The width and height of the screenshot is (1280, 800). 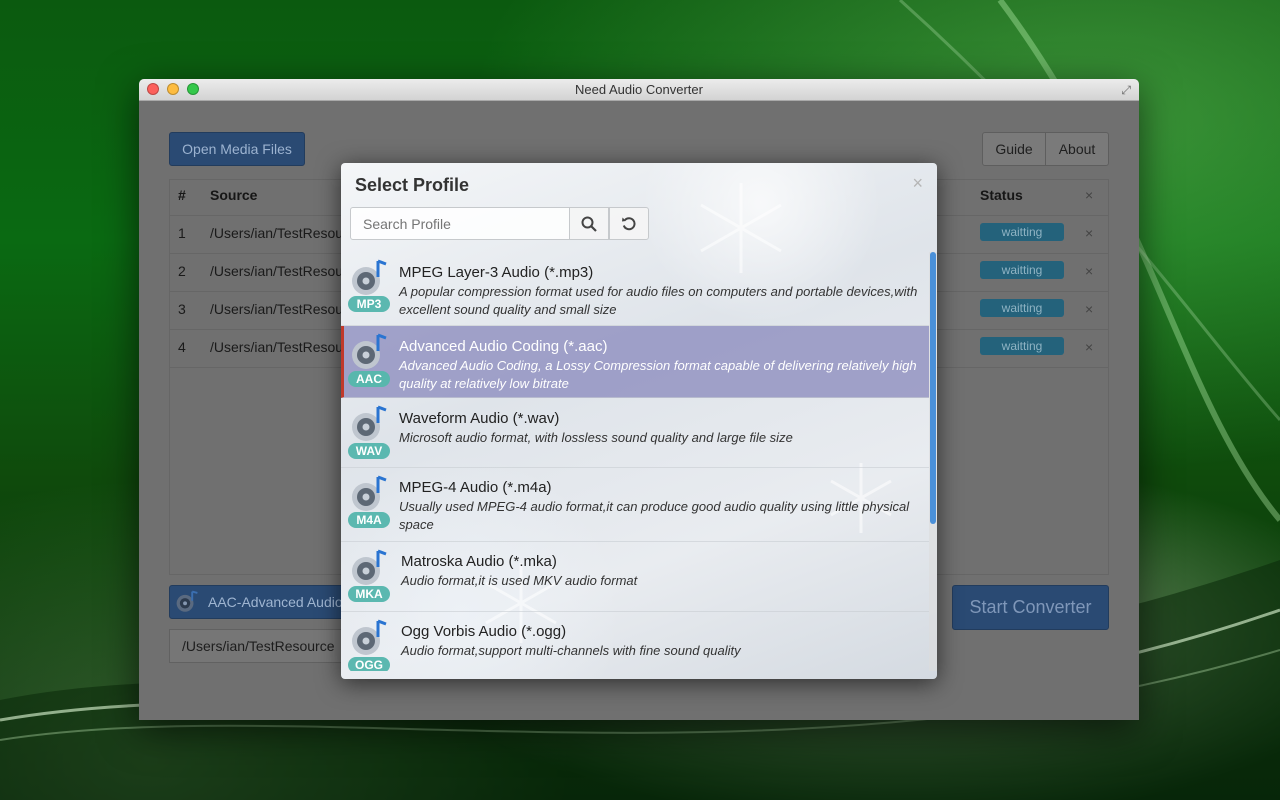 I want to click on fullscreen-icon: ⤢, so click(x=1126, y=90).